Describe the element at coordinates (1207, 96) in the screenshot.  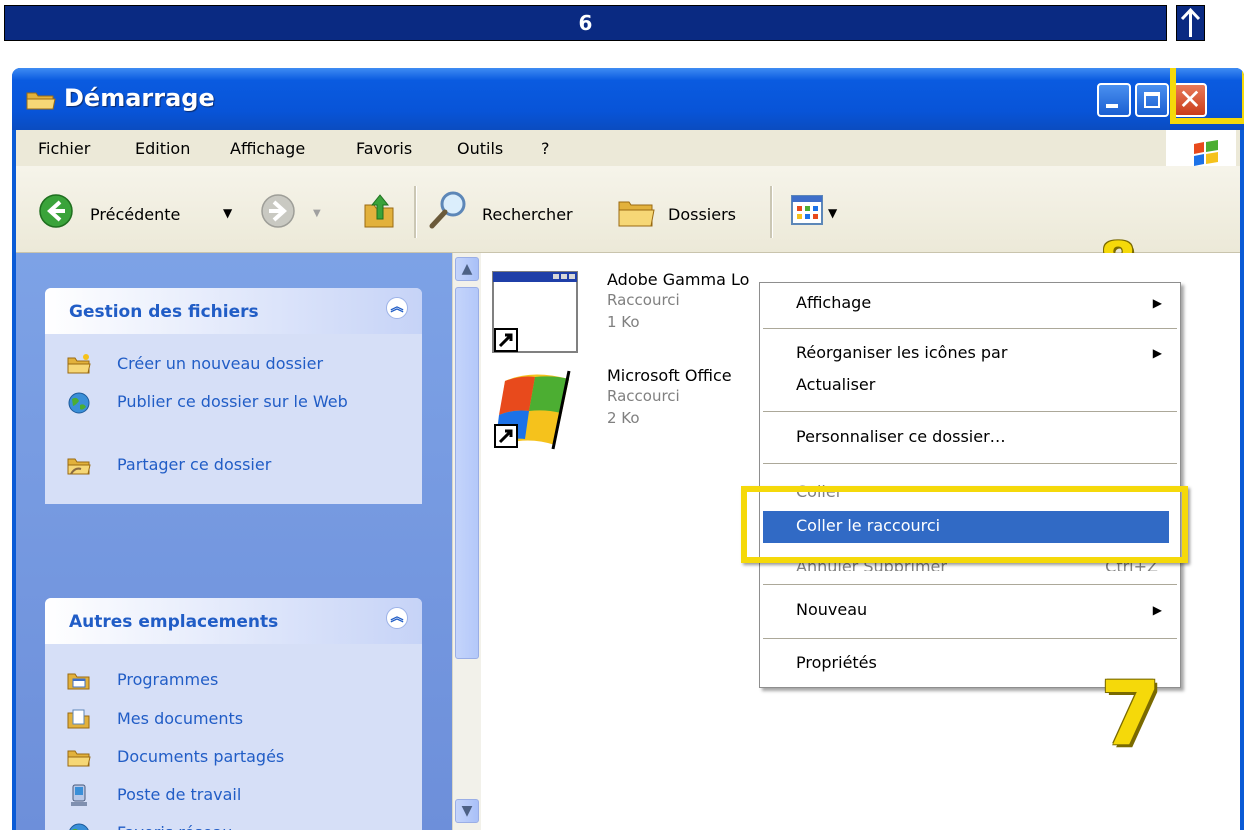
I see `close-button-highlight` at that location.